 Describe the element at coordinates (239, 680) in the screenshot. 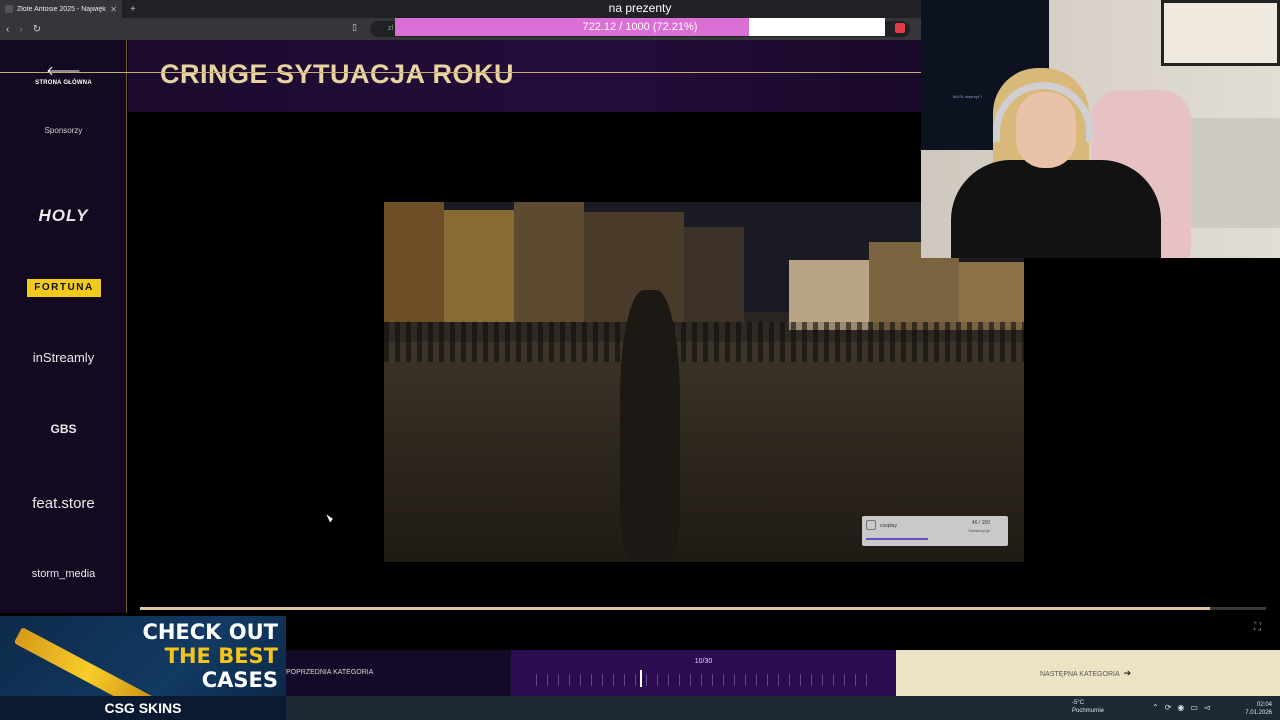

I see `ad-line-3: CASES` at that location.